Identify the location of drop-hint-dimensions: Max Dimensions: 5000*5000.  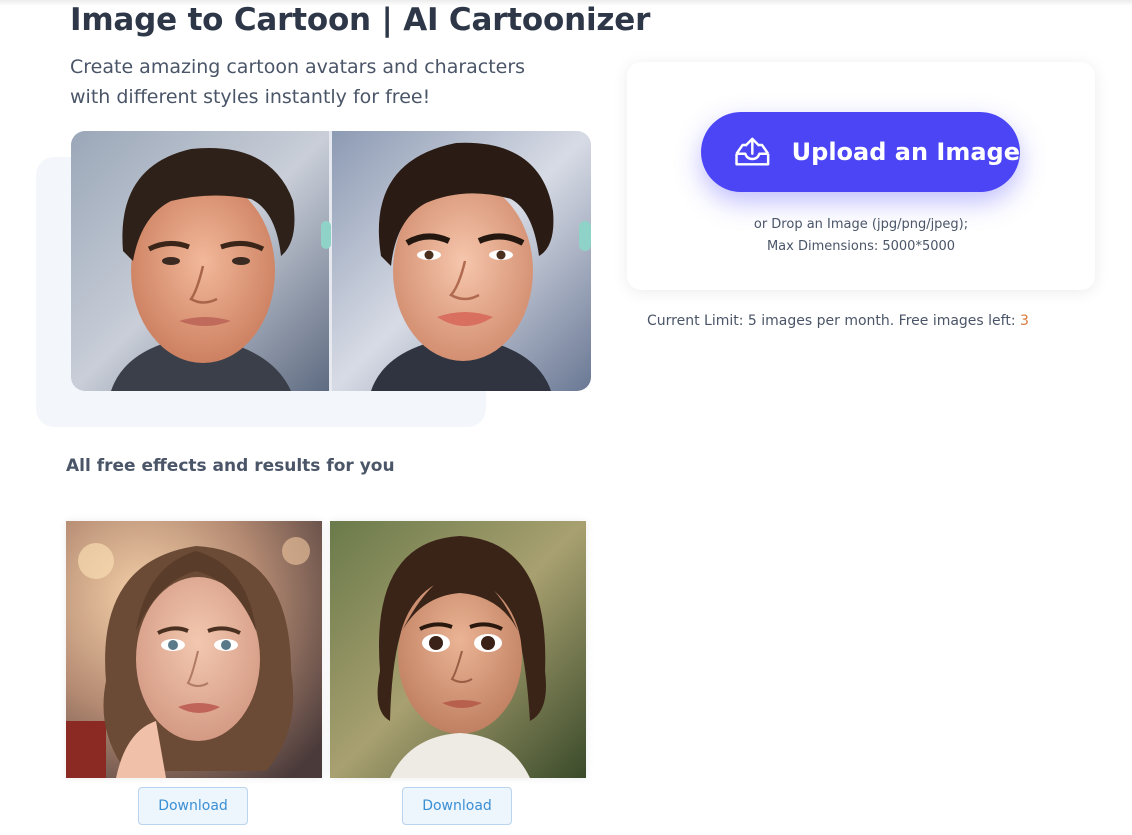
(861, 246).